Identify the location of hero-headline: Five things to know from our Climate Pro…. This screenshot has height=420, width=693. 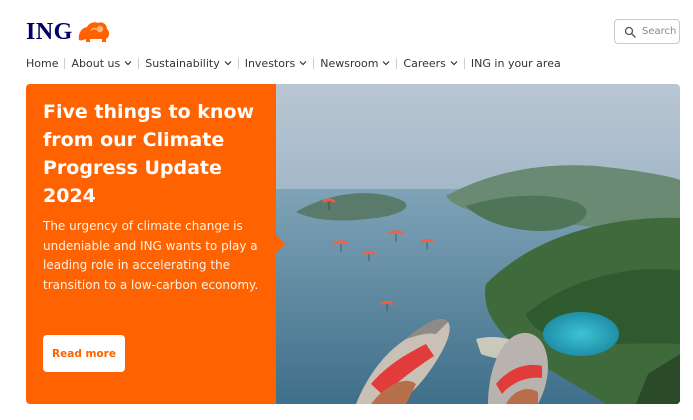
(149, 154).